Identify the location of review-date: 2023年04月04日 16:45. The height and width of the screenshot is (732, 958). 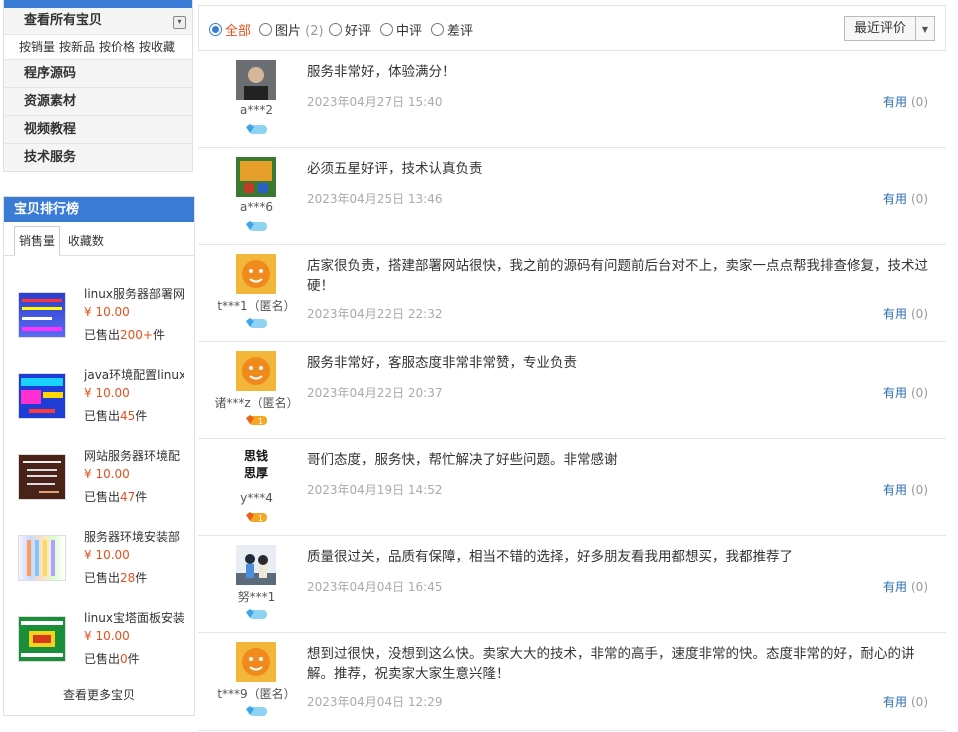
(375, 587).